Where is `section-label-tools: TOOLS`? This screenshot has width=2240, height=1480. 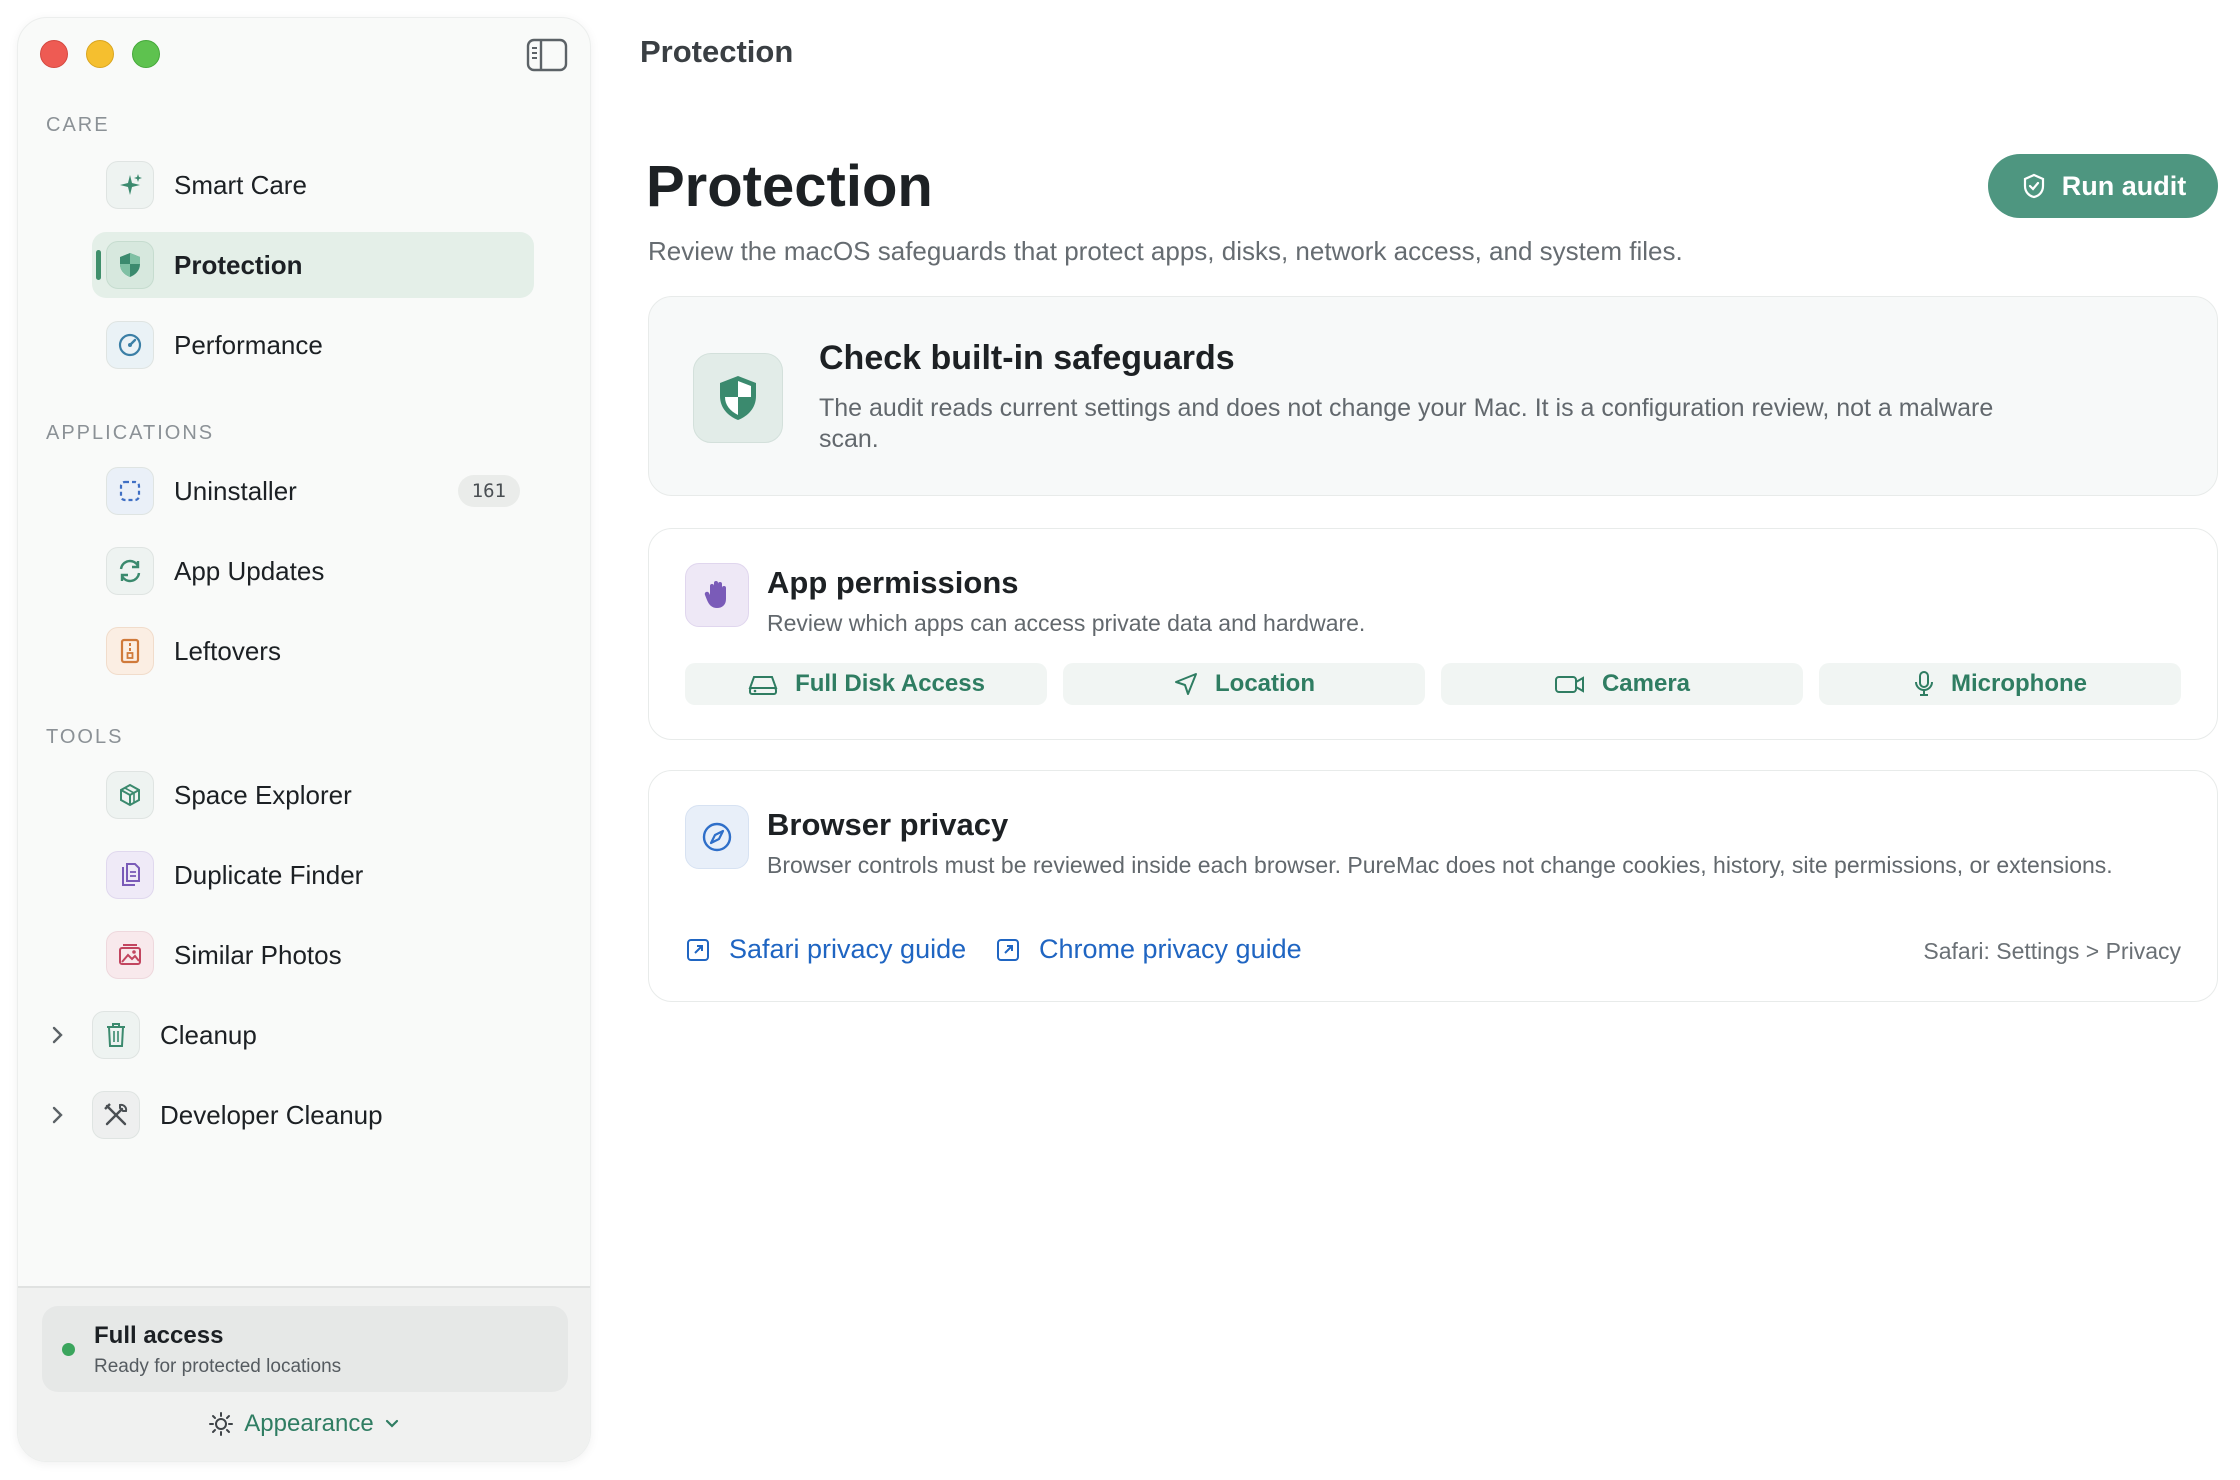 section-label-tools: TOOLS is located at coordinates (85, 737).